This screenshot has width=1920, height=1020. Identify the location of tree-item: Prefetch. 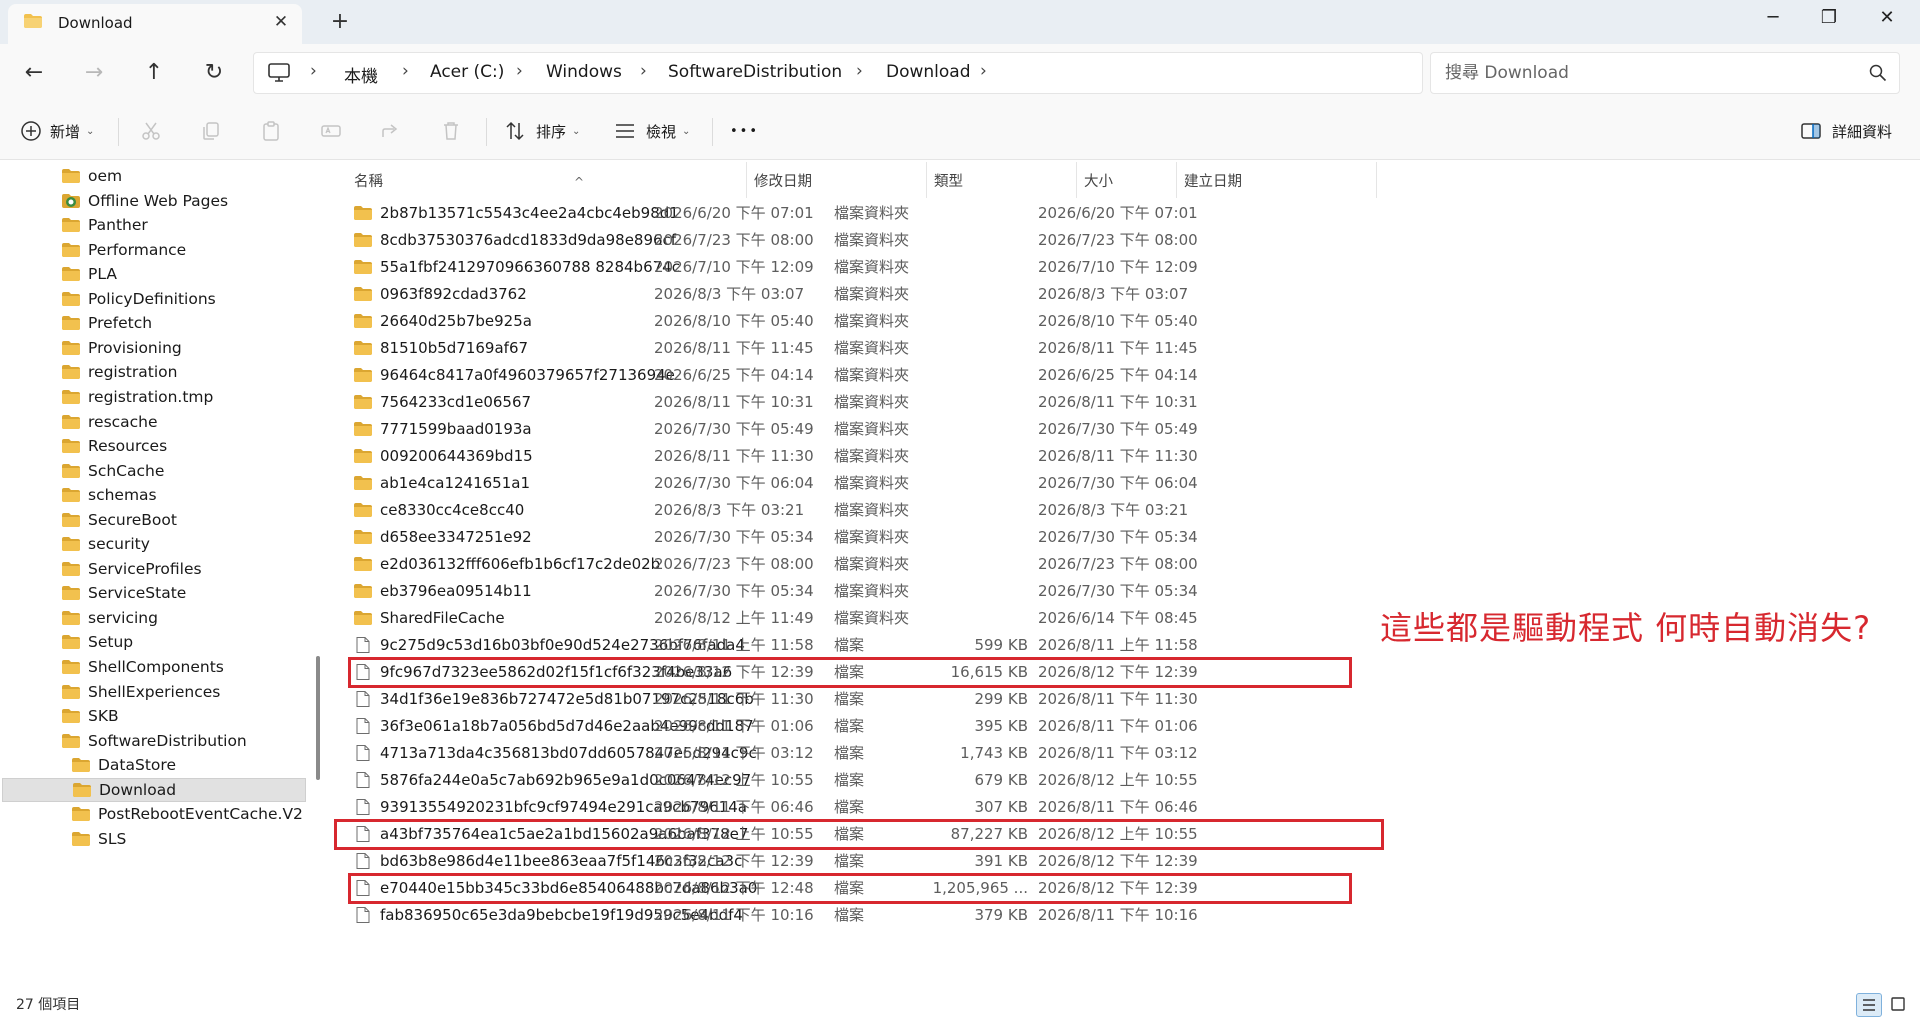
(107, 323).